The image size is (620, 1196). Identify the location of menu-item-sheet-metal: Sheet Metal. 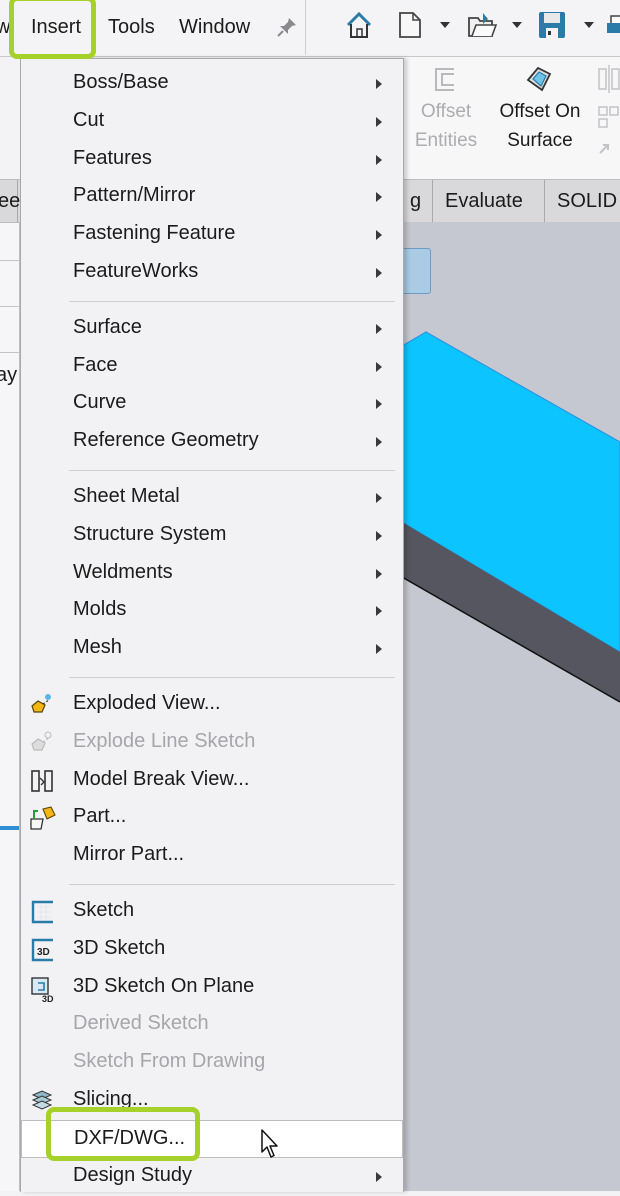
(212, 498).